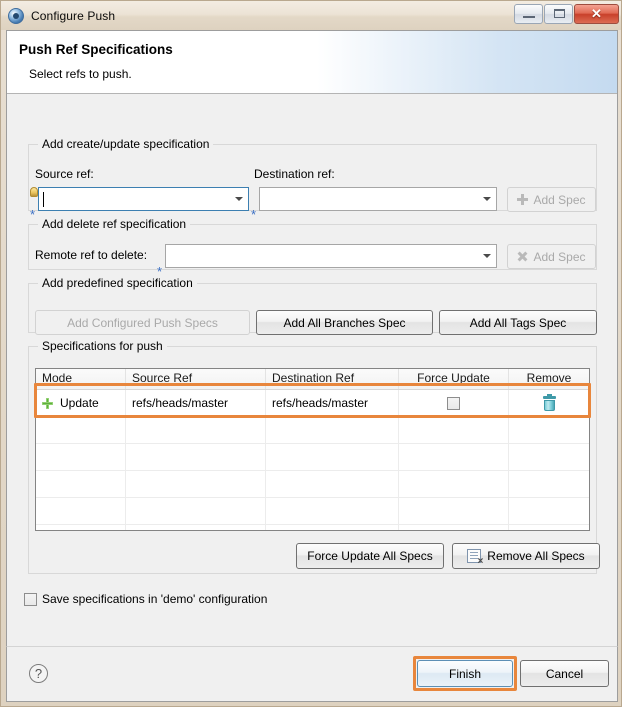 The width and height of the screenshot is (622, 707). Describe the element at coordinates (528, 14) in the screenshot. I see `minimize-button` at that location.